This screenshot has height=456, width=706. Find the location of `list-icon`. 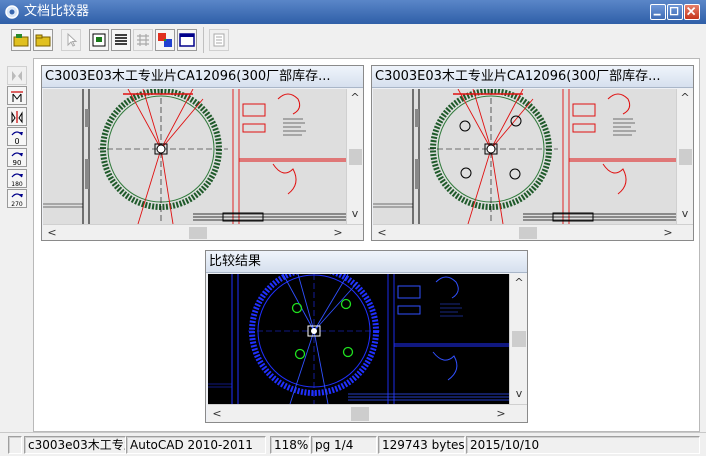

list-icon is located at coordinates (121, 39).